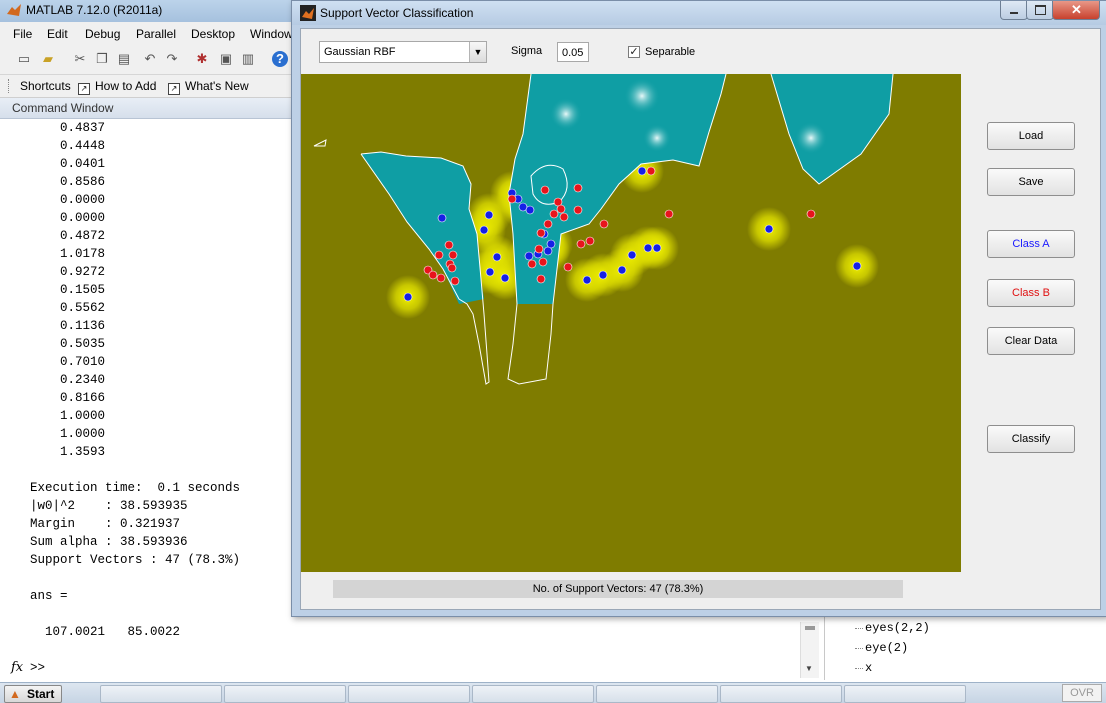 The image size is (1106, 703). I want to click on history-item: eye(2), so click(886, 648).